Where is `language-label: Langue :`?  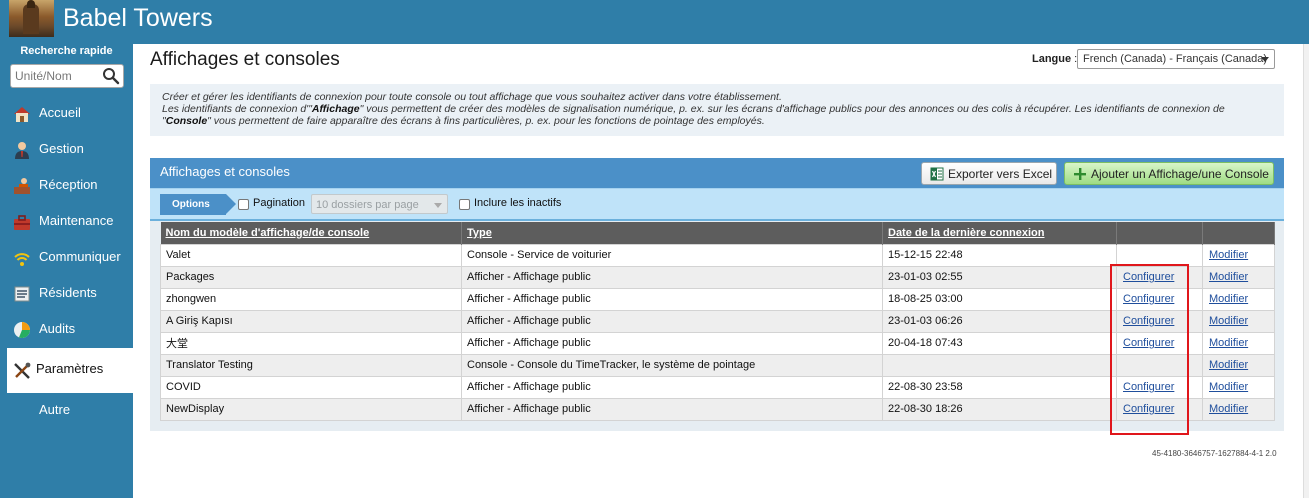
language-label: Langue : is located at coordinates (1055, 59).